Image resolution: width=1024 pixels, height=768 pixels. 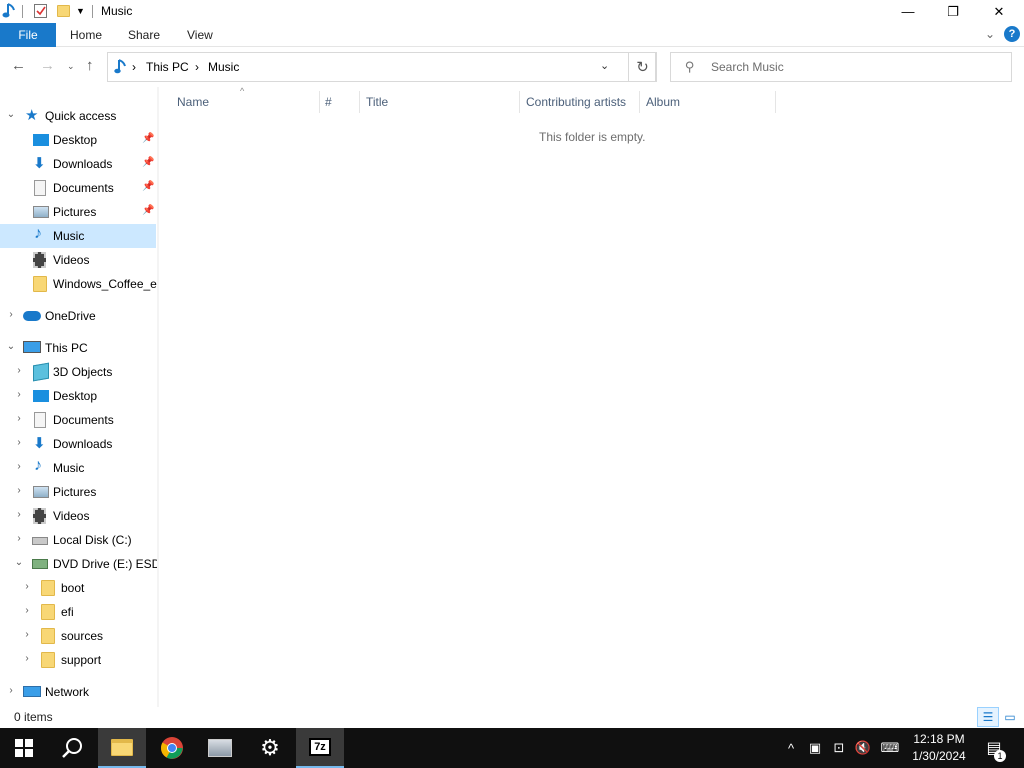 What do you see at coordinates (815, 748) in the screenshot?
I see `security-icon: ▣` at bounding box center [815, 748].